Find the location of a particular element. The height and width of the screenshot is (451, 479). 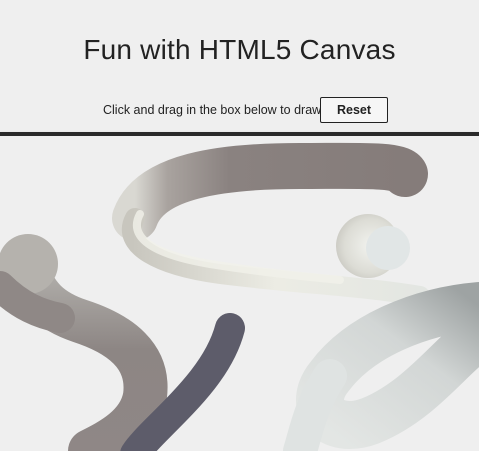

stroke-upper-band is located at coordinates (270, 191).